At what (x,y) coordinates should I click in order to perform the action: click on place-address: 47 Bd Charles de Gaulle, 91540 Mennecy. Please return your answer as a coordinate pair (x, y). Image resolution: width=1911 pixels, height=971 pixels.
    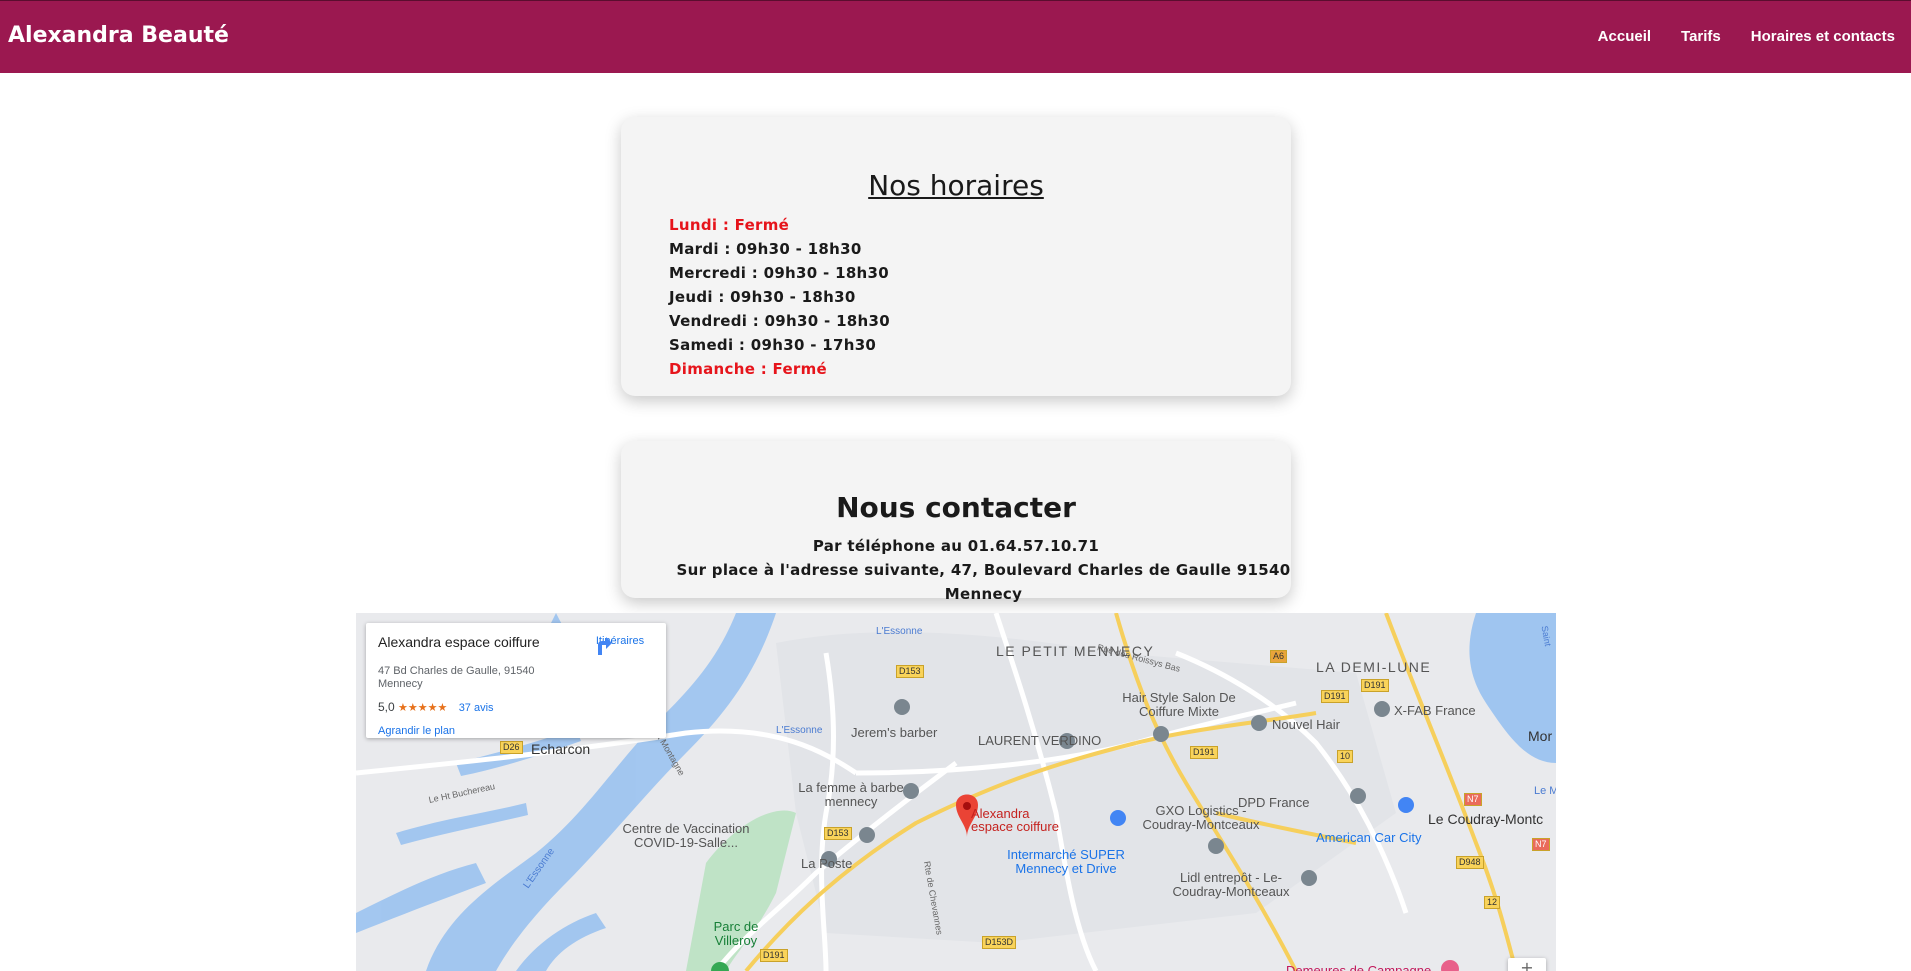
    Looking at the image, I should click on (456, 677).